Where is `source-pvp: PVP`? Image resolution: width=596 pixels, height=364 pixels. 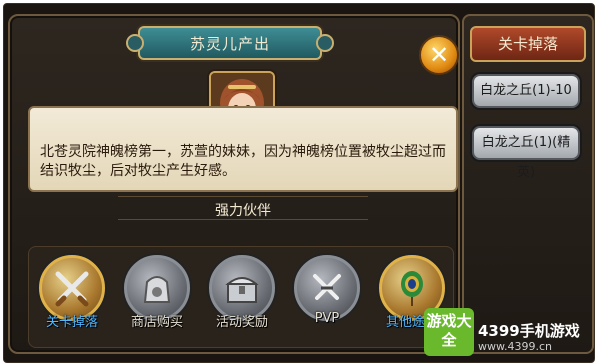
source-pvp: PVP is located at coordinates (327, 290).